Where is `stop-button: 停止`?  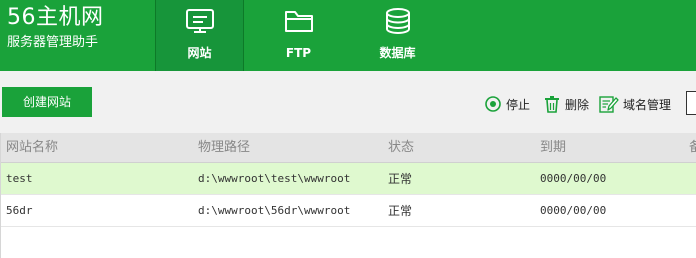 stop-button: 停止 is located at coordinates (507, 104).